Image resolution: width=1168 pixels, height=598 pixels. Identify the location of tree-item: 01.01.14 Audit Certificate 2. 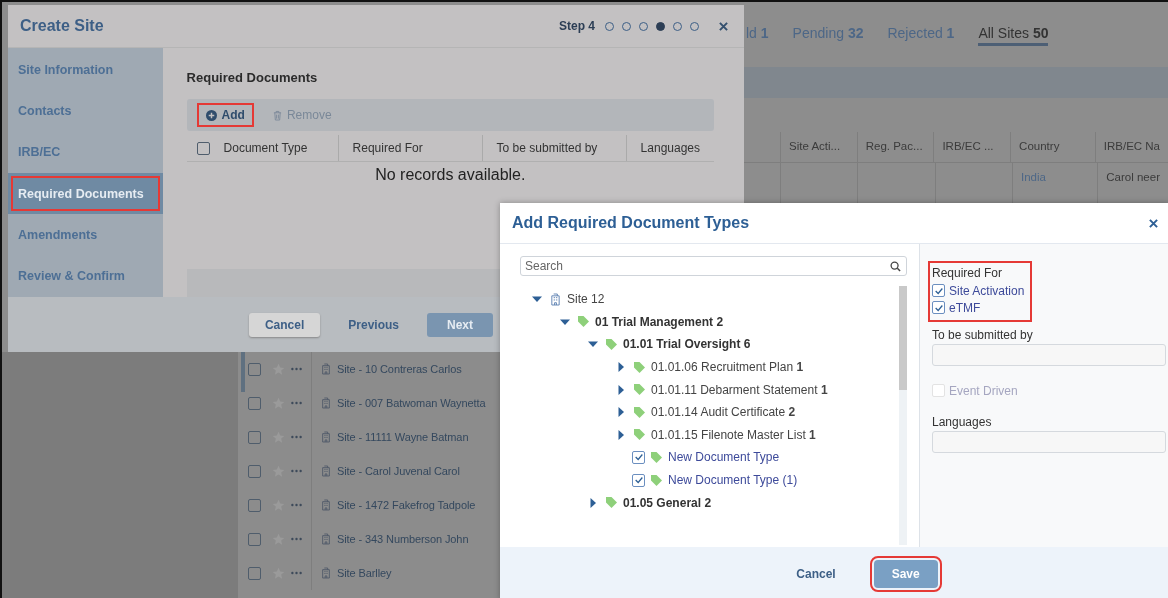
(723, 412).